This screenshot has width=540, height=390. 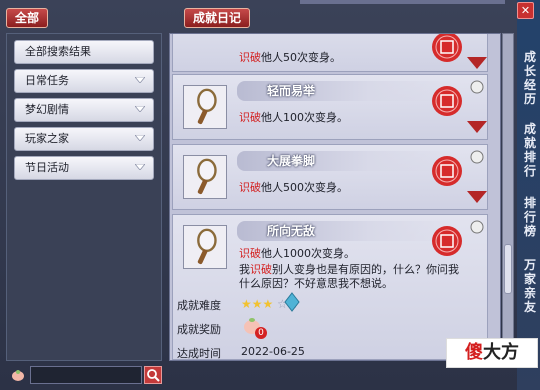 I want to click on reward-count-badge: 0, so click(x=261, y=333).